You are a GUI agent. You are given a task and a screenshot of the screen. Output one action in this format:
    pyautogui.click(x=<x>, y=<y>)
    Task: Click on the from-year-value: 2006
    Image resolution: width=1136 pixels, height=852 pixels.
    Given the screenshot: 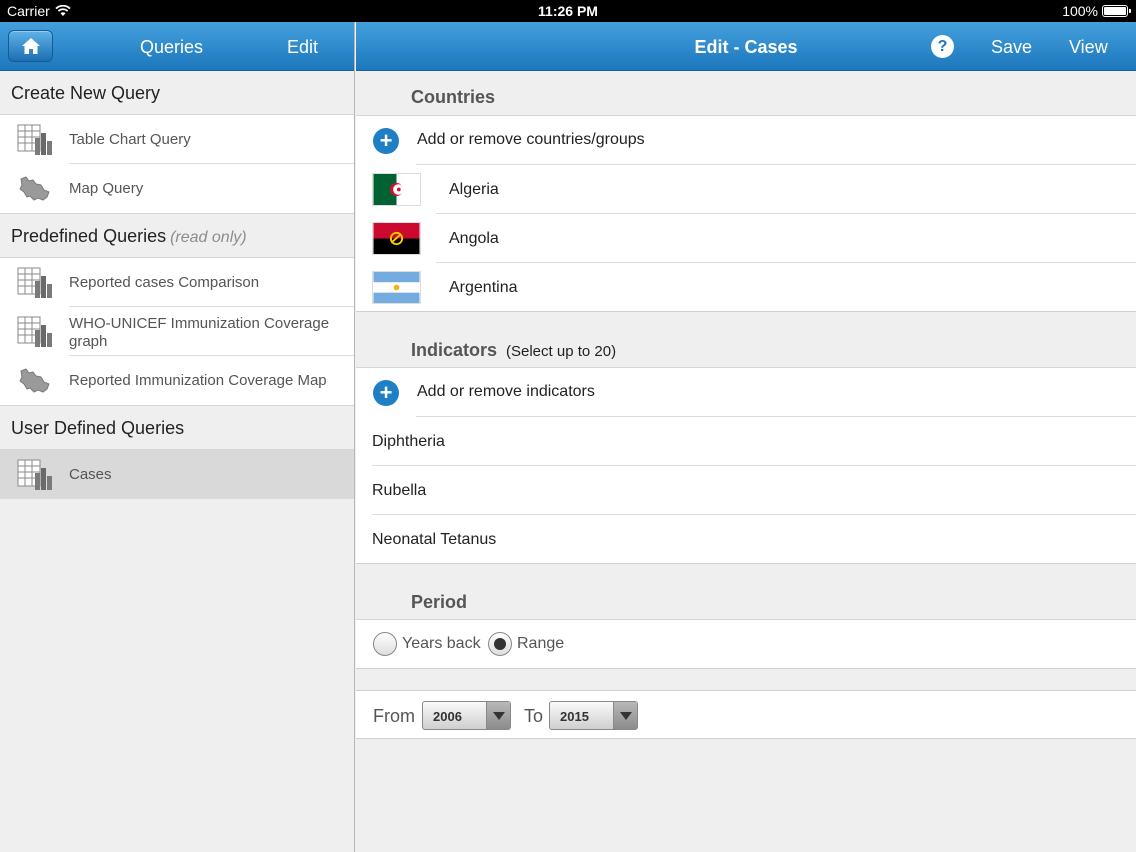 What is the action you would take?
    pyautogui.click(x=447, y=716)
    